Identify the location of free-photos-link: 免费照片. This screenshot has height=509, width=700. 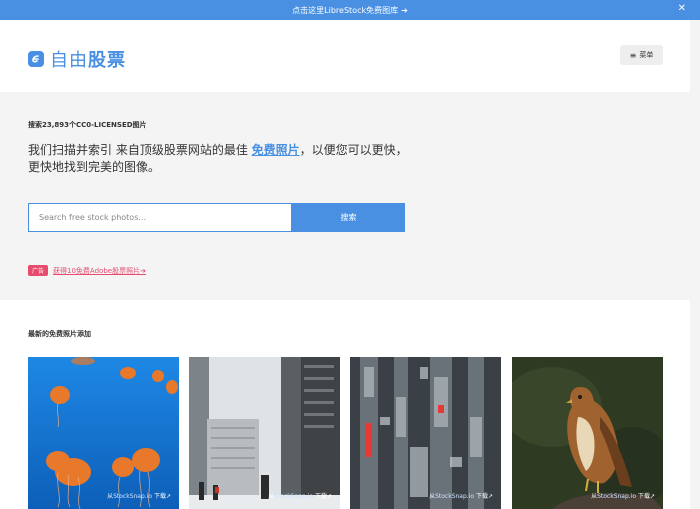
(276, 150).